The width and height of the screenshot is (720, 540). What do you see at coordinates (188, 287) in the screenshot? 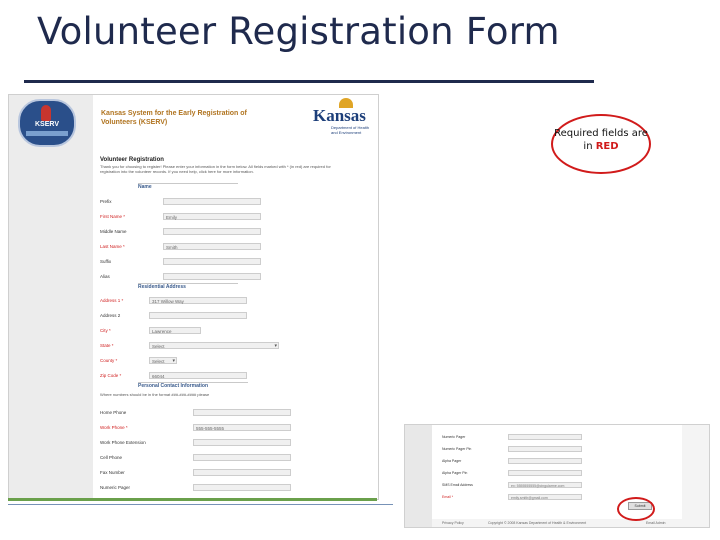
I see `section-address-header: Residential Address` at bounding box center [188, 287].